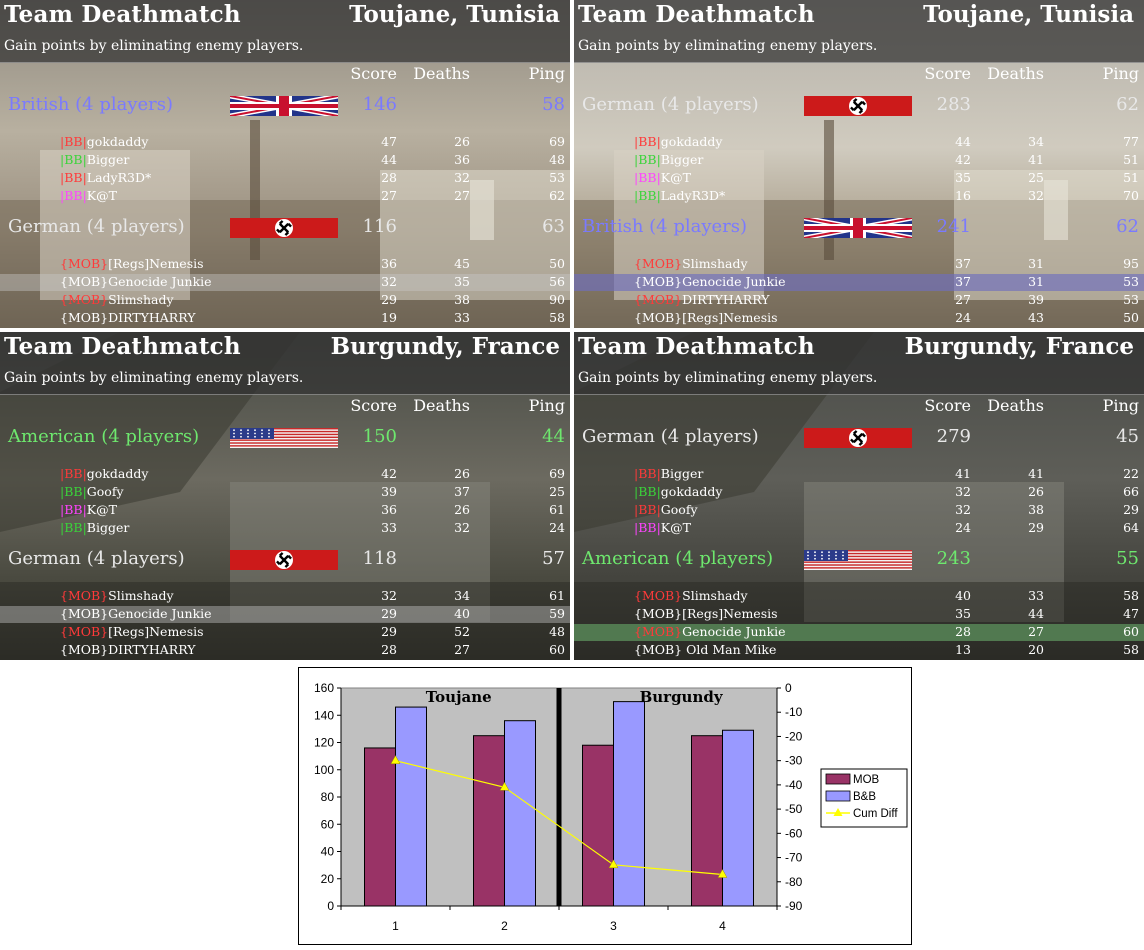 The height and width of the screenshot is (950, 1144). Describe the element at coordinates (285, 614) in the screenshot. I see `player-row: {MOB}Genocide Junkie 29 40 59` at that location.